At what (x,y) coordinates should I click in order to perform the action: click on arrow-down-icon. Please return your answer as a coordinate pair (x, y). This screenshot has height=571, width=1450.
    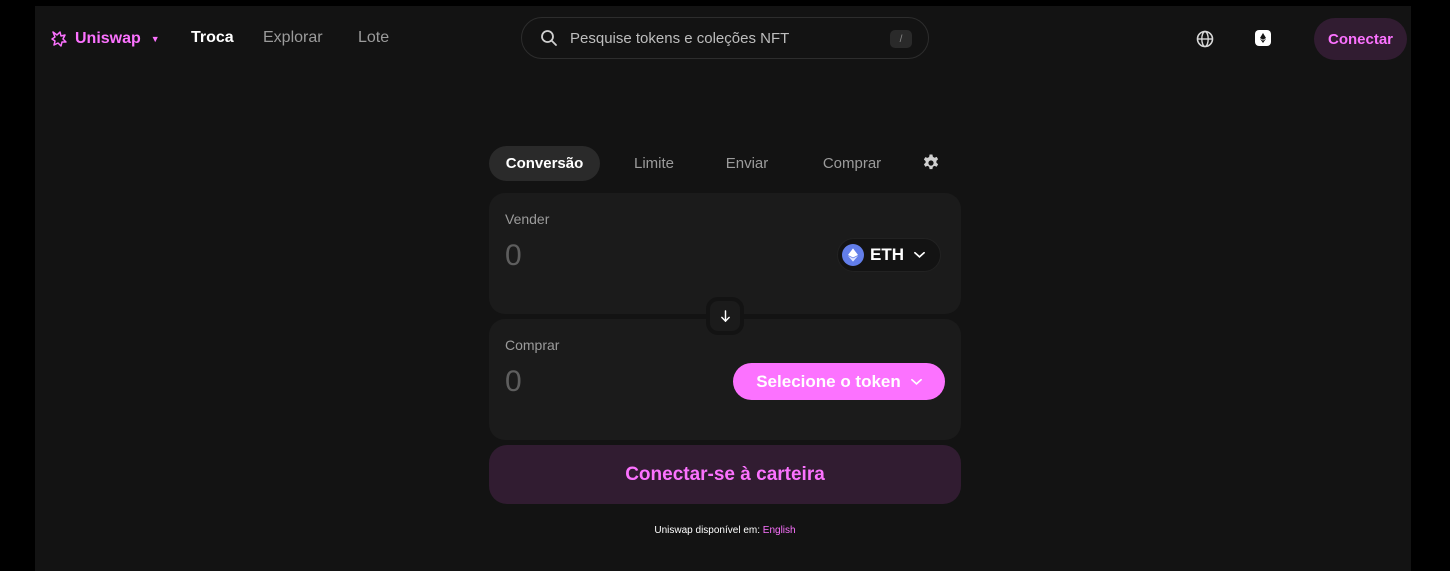
    Looking at the image, I should click on (725, 316).